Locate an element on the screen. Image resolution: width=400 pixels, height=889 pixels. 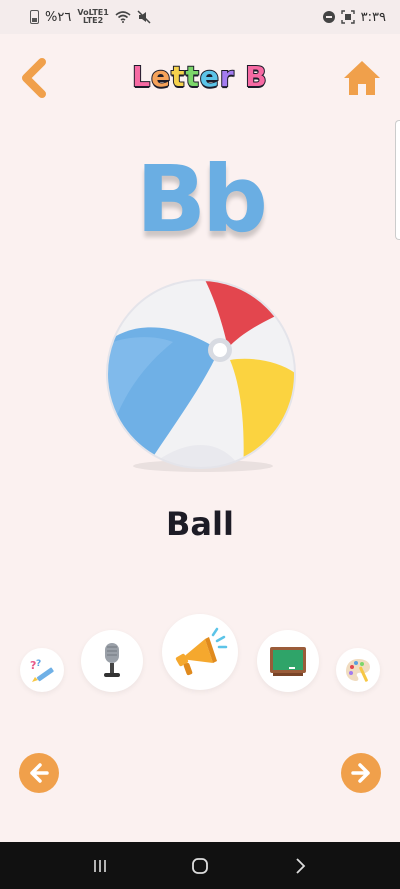
home-button is located at coordinates (362, 78).